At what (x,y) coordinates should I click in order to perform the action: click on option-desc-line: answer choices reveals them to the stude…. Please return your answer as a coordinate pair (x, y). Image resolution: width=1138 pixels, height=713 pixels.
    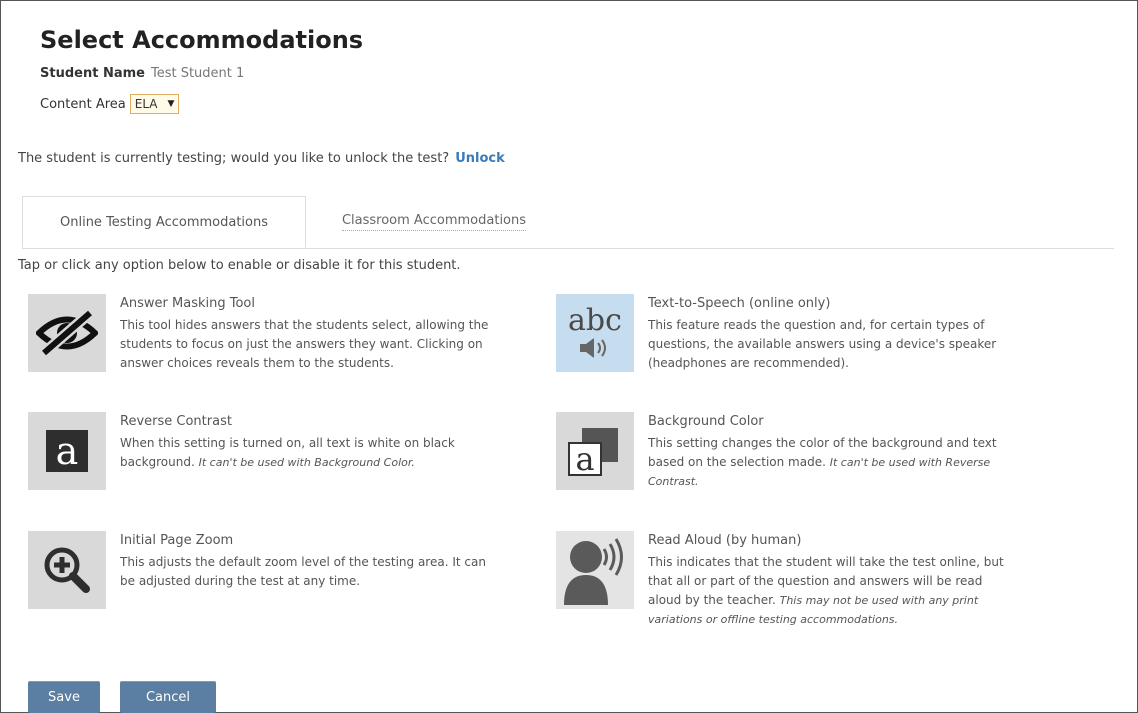
    Looking at the image, I should click on (257, 363).